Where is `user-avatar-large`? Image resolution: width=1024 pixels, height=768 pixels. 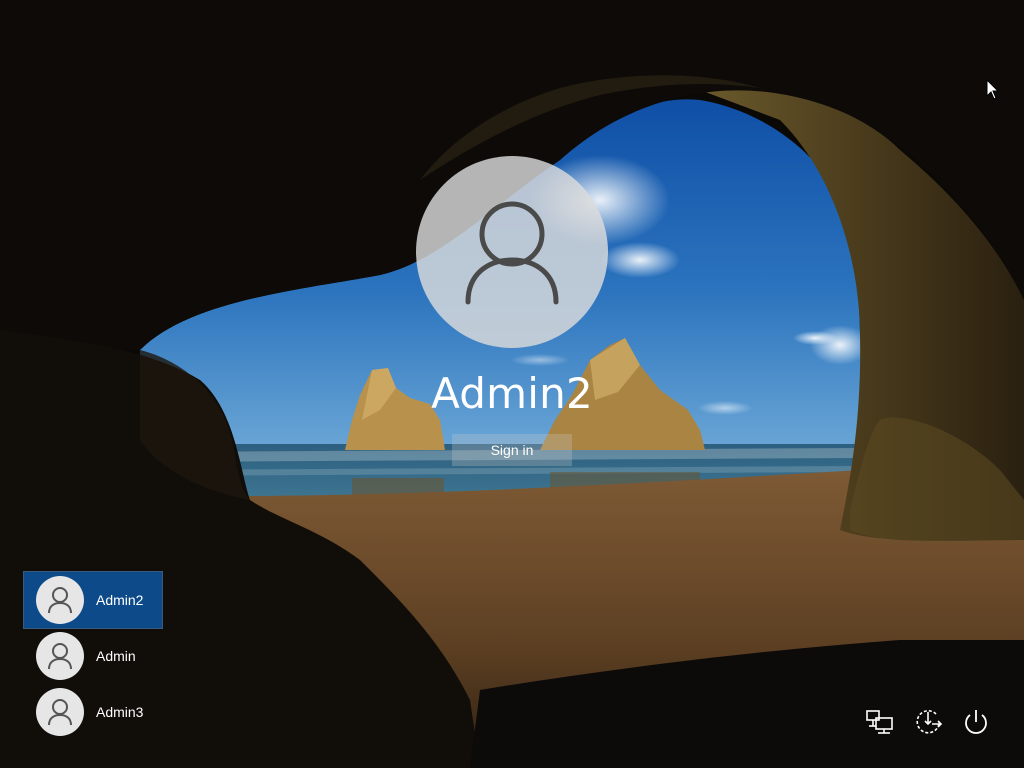
user-avatar-large is located at coordinates (512, 252).